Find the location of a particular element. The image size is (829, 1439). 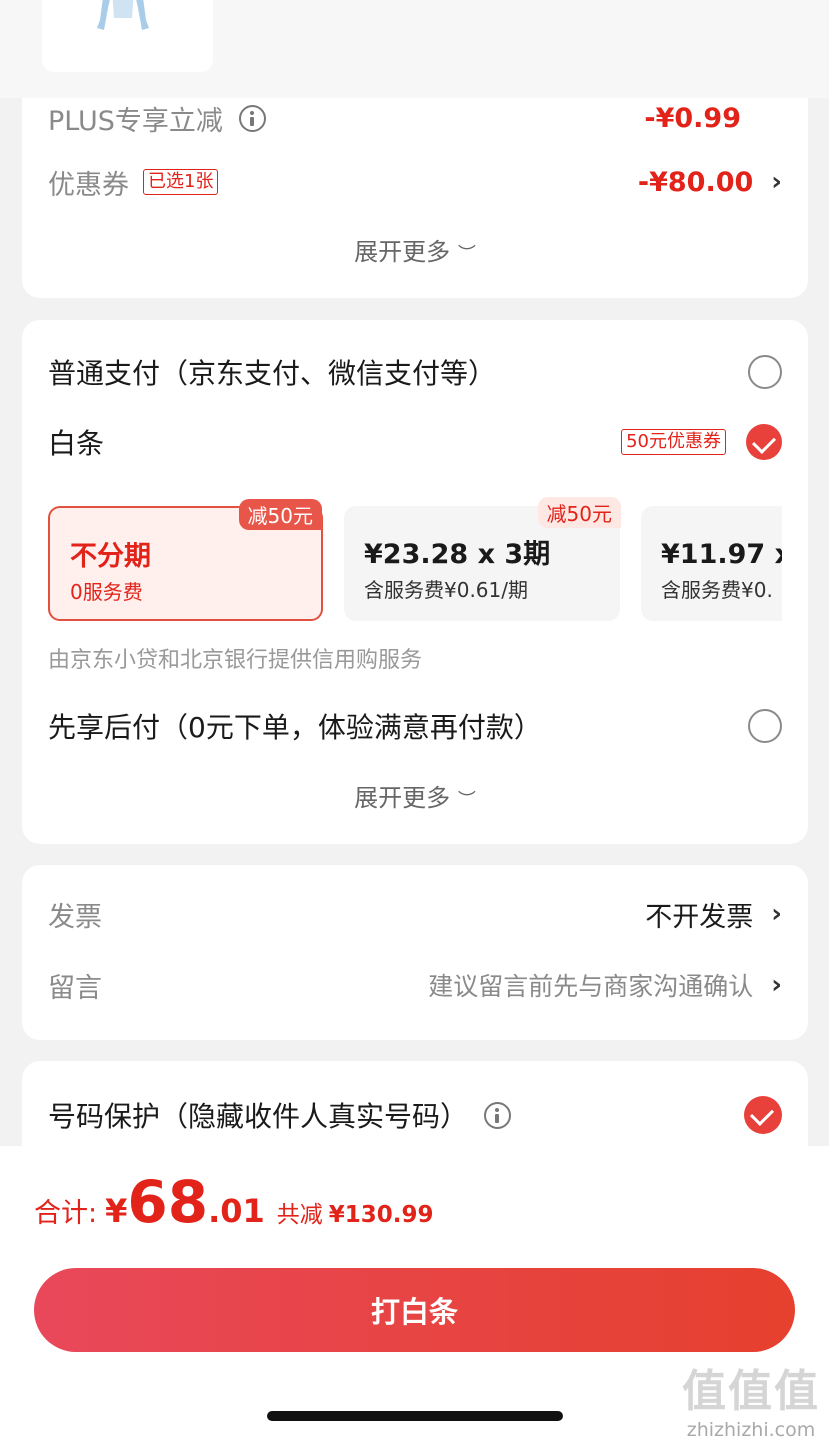

provider-note-text: 由京东小贷和北京银行提供信用购服务 is located at coordinates (235, 660).